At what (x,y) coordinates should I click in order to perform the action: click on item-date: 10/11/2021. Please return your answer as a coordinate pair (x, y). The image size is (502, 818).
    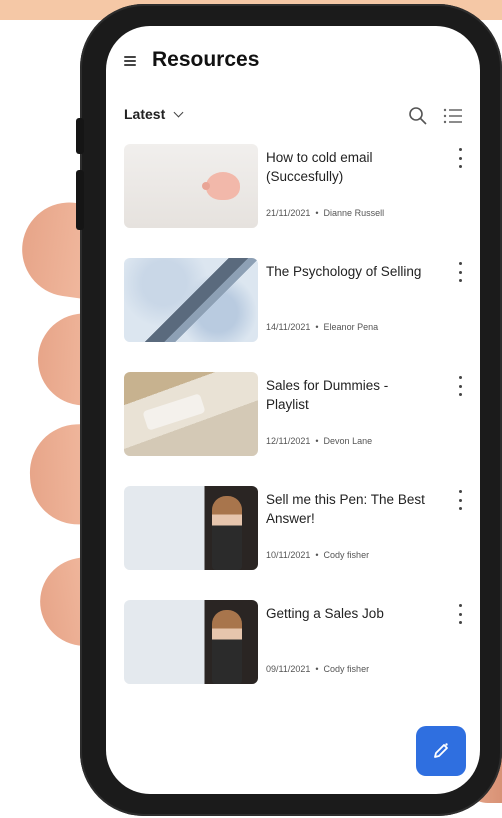
    Looking at the image, I should click on (288, 555).